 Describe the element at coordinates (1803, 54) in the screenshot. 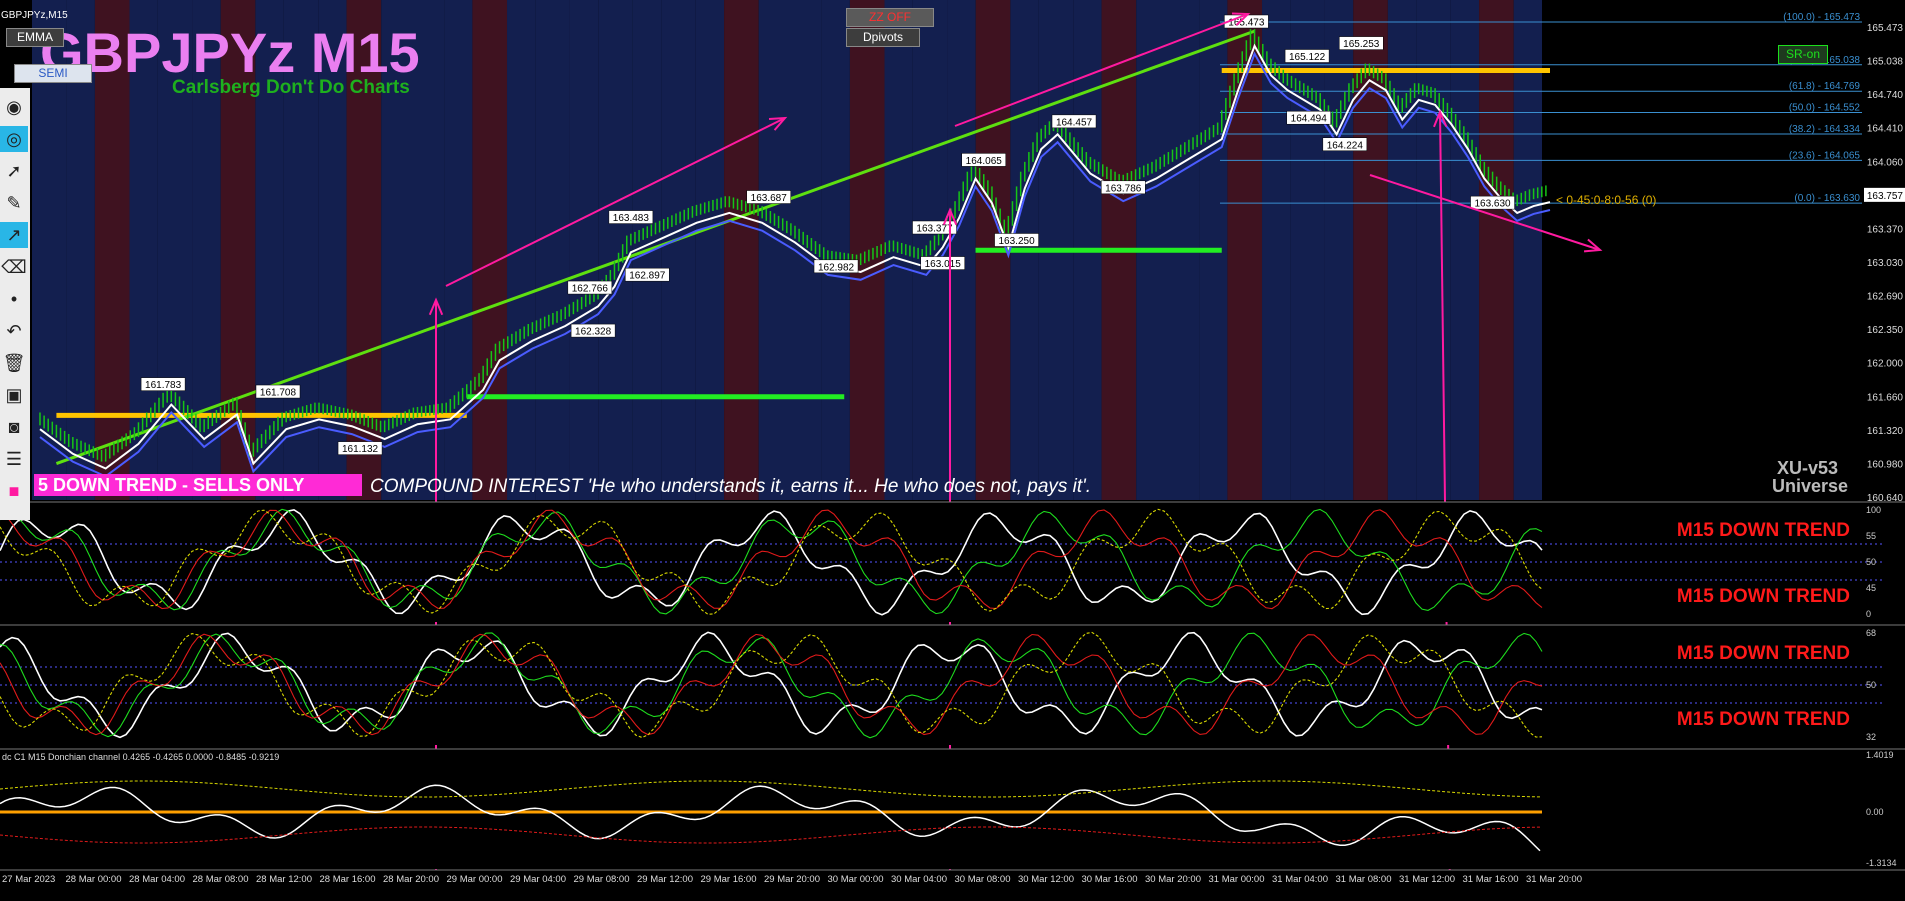

I see `sr-on-button: SR-on` at that location.